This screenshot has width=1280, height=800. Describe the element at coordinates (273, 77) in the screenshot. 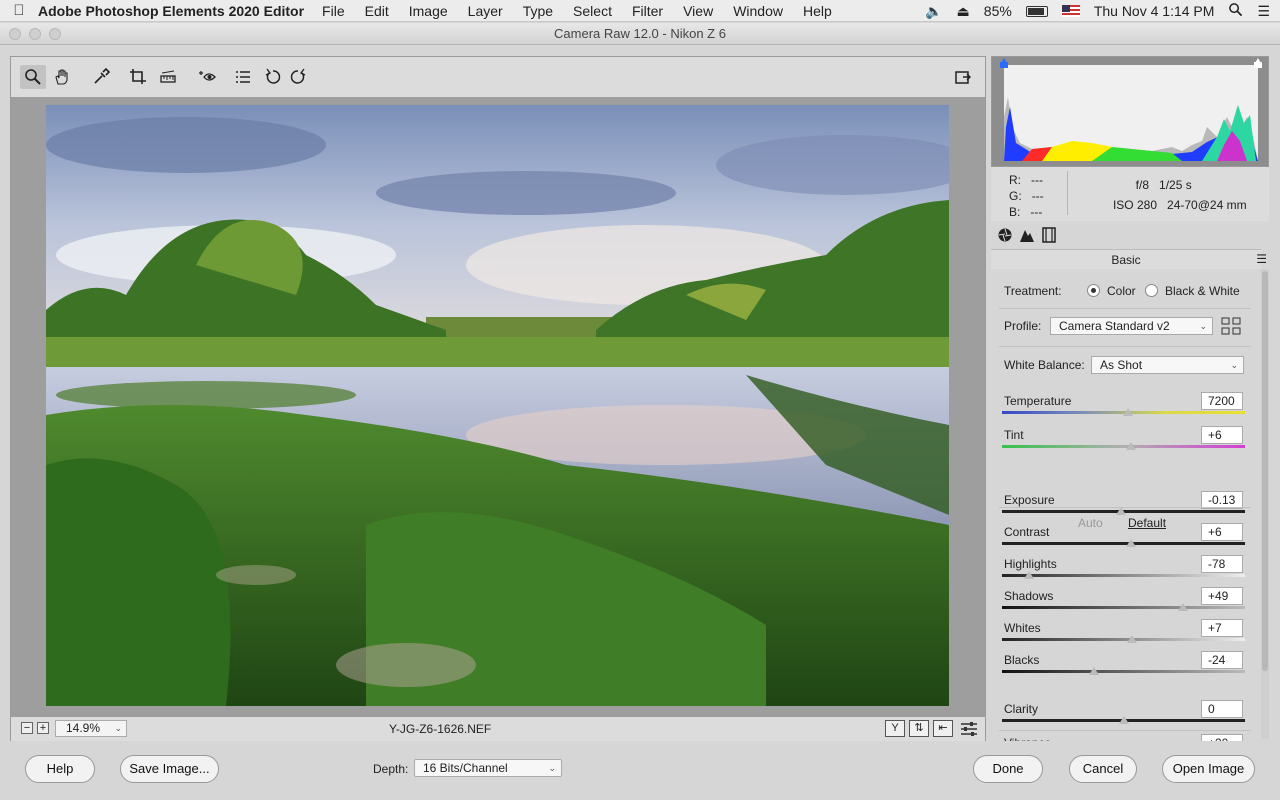

I see `rotate-left-icon` at that location.